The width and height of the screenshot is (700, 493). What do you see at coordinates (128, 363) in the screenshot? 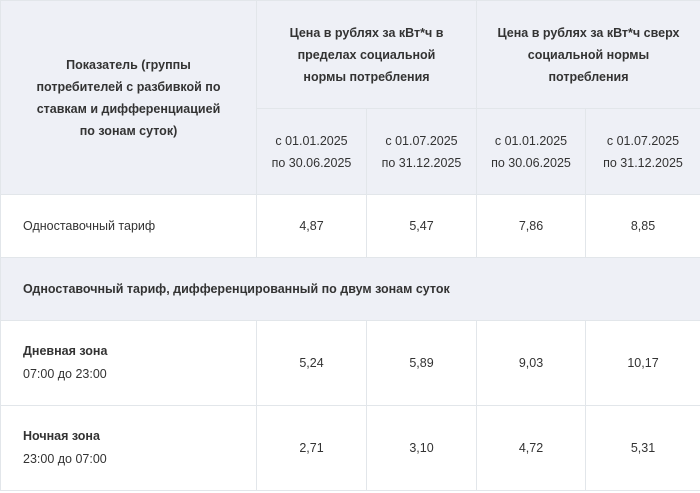
I see `row-label-day: Дневная зона 07:00 до 23:00` at bounding box center [128, 363].